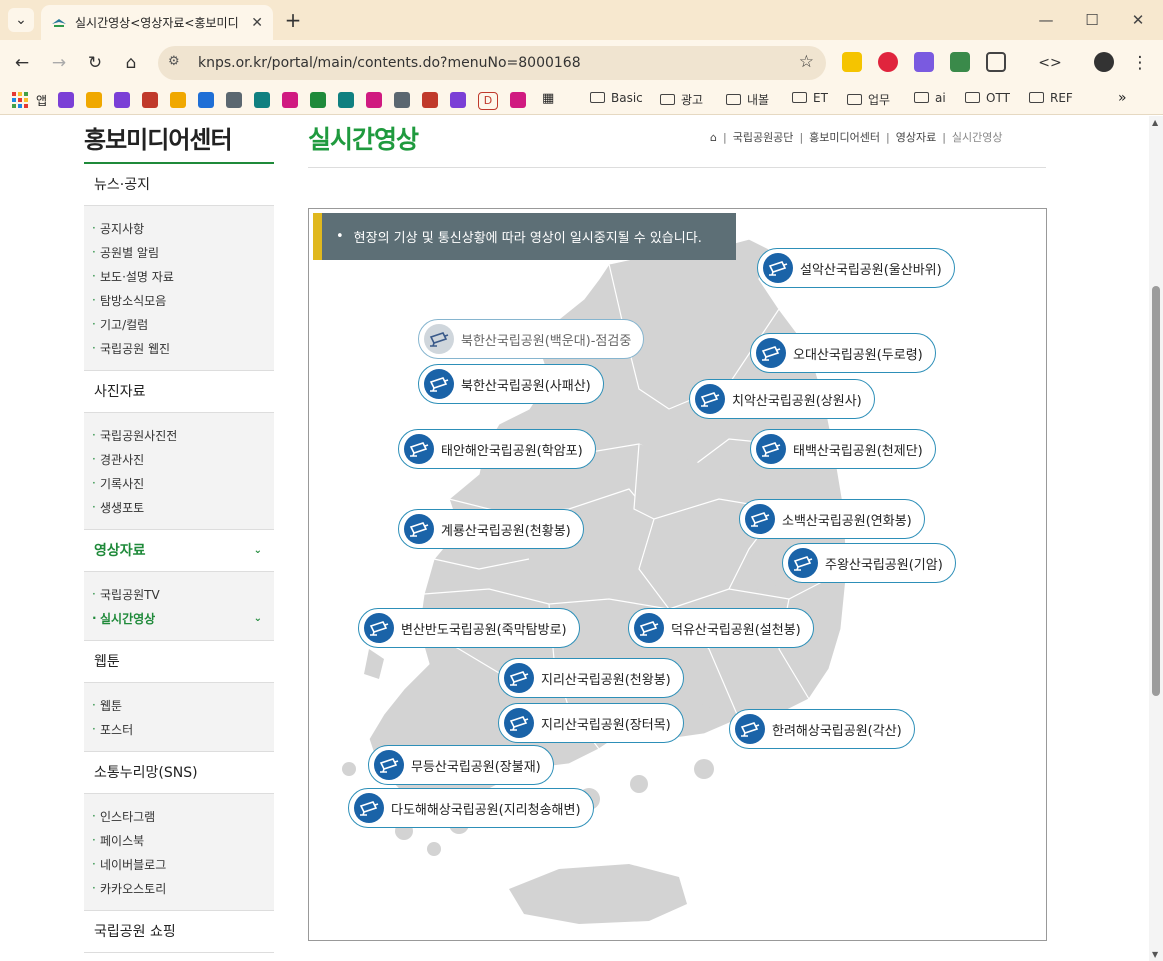 The width and height of the screenshot is (1163, 961). What do you see at coordinates (179, 228) in the screenshot?
I see `sidebar-subitem: 공지사항` at bounding box center [179, 228].